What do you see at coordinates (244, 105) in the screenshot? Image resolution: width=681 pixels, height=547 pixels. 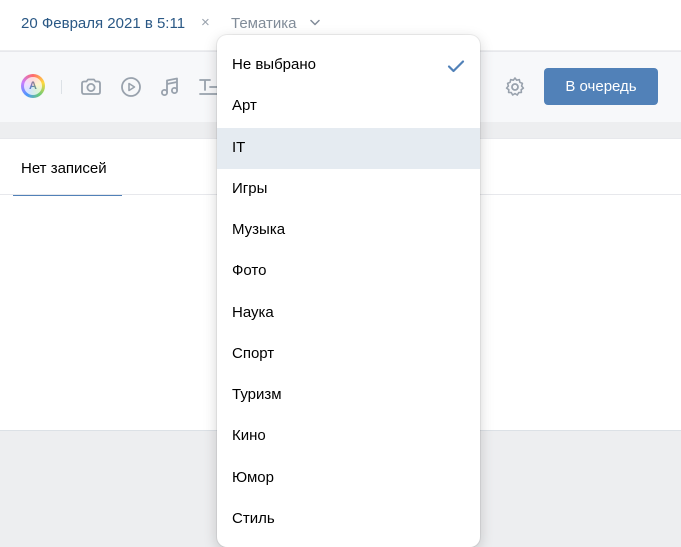 I see `option-label: Арт` at bounding box center [244, 105].